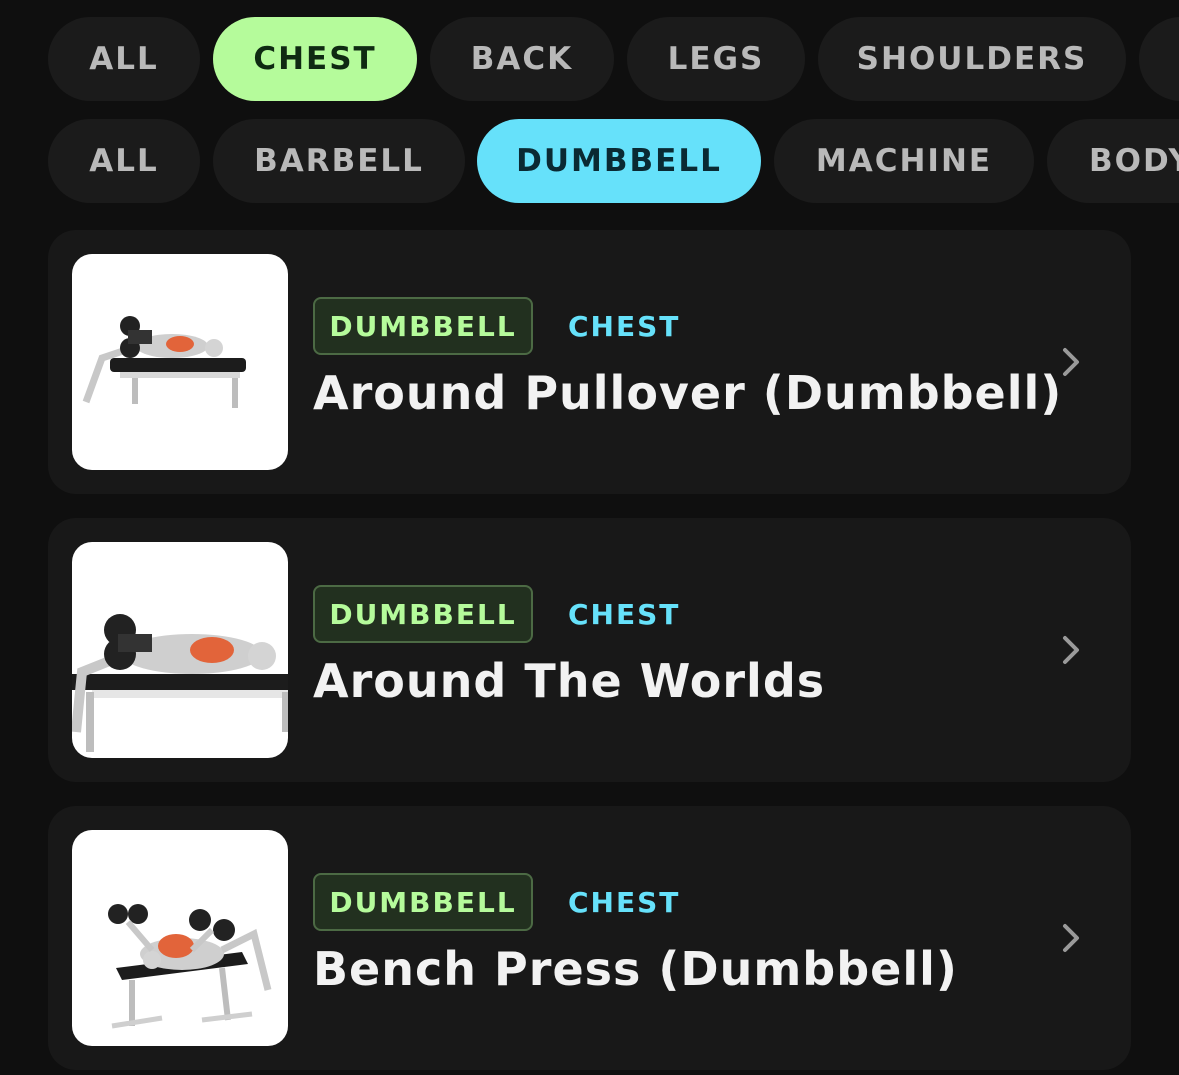 This screenshot has width=1179, height=1075. I want to click on exercise-name: Around The Worlds, so click(569, 681).